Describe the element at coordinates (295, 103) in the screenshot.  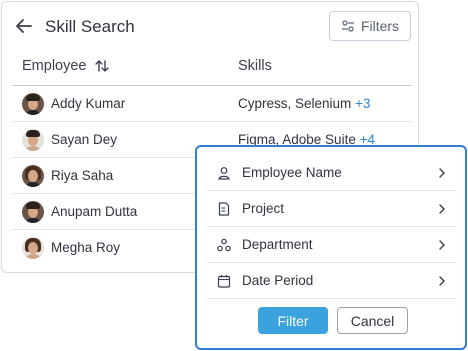
I see `skills-list: Cypress, Selenium` at that location.